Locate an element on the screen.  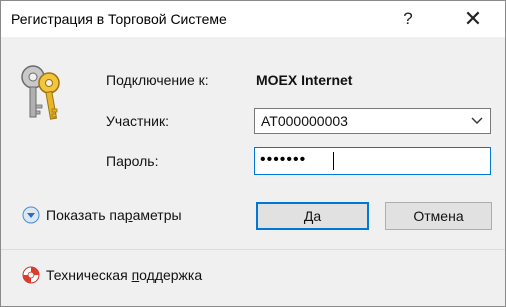
support-label: Техническая поддержка is located at coordinates (124, 275).